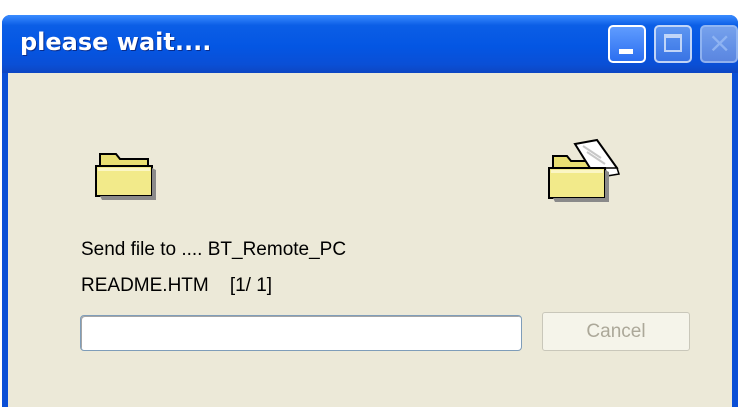  I want to click on progress-bar, so click(301, 333).